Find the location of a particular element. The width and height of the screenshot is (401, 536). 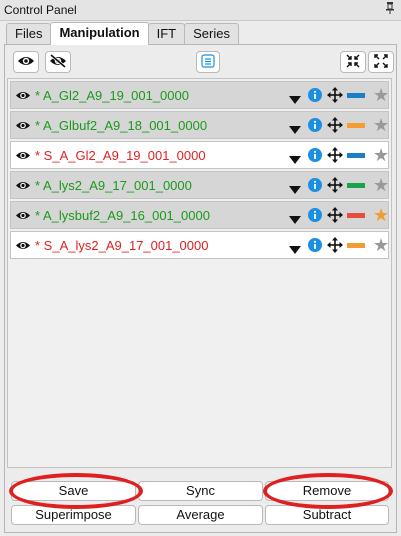

dataset-name: * S_A_Gl2_A9_19_001_0000 is located at coordinates (120, 155).